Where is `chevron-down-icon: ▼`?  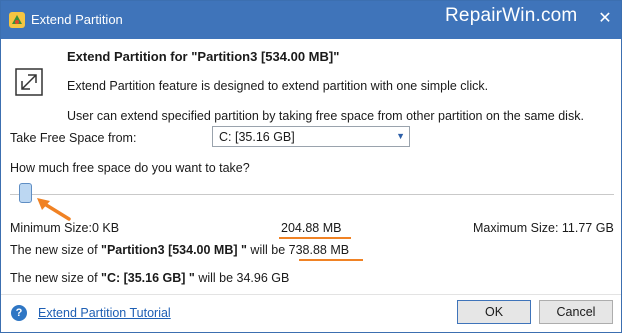 chevron-down-icon: ▼ is located at coordinates (400, 136).